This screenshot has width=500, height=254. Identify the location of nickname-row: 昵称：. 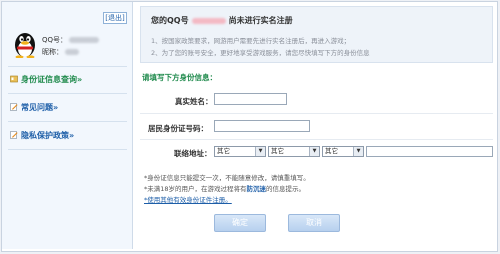
(60, 52).